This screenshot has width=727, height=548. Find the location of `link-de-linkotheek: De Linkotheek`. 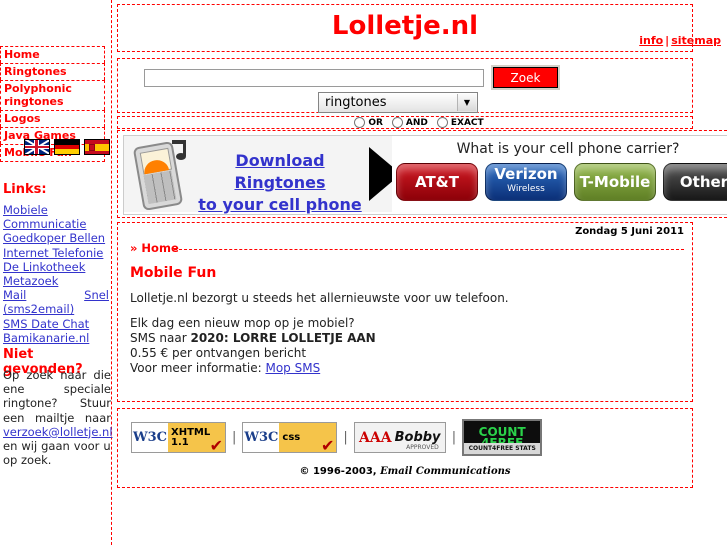

link-de-linkotheek: De Linkotheek is located at coordinates (56, 267).